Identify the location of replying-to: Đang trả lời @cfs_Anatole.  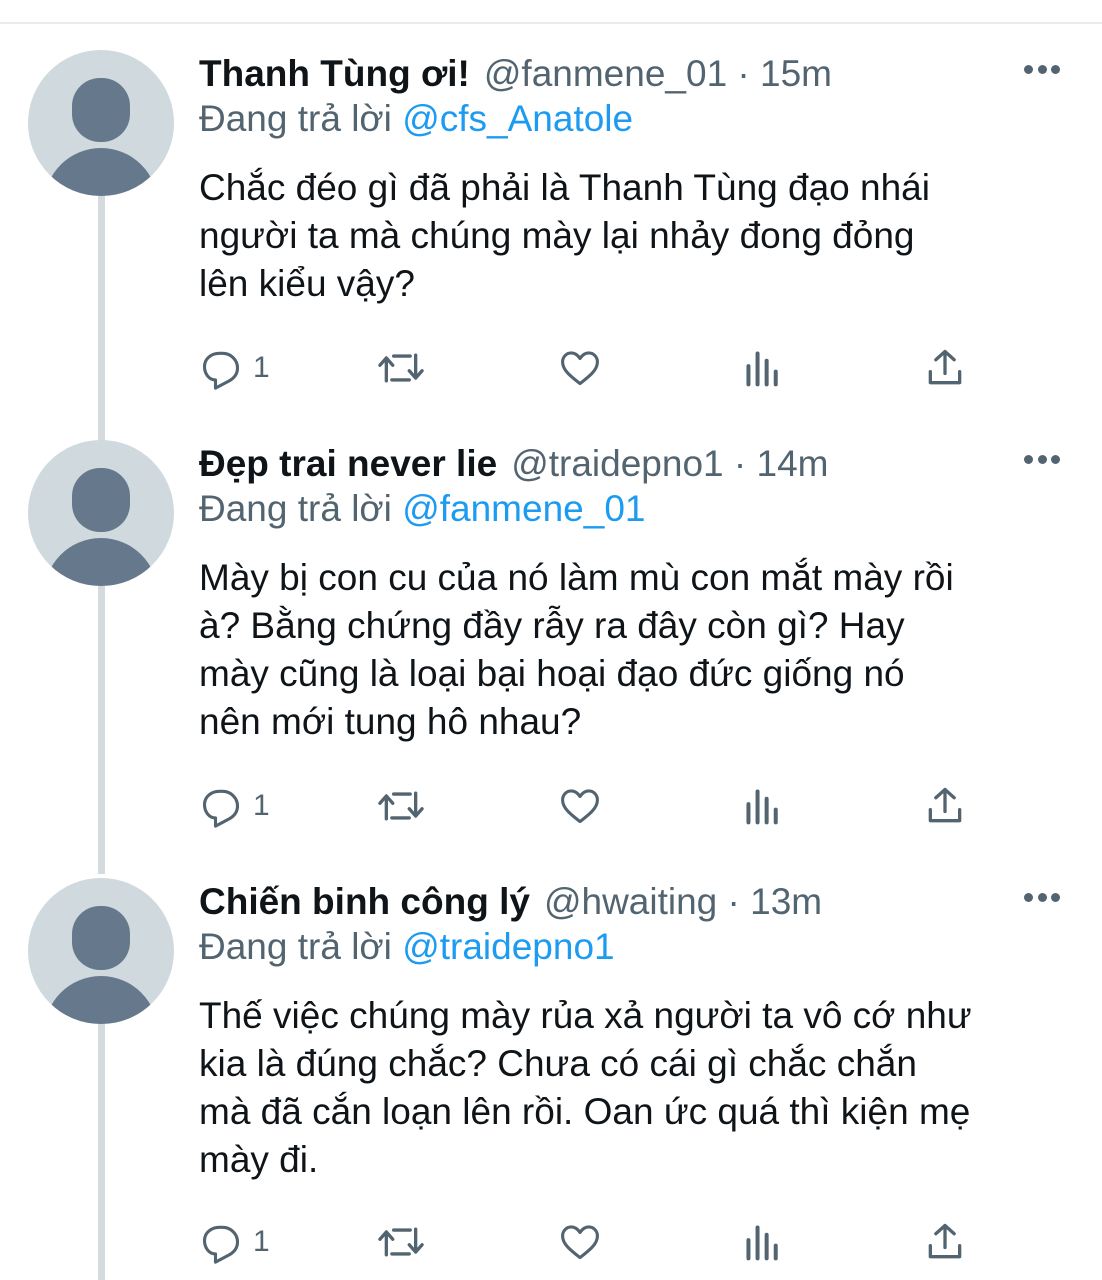
(416, 119).